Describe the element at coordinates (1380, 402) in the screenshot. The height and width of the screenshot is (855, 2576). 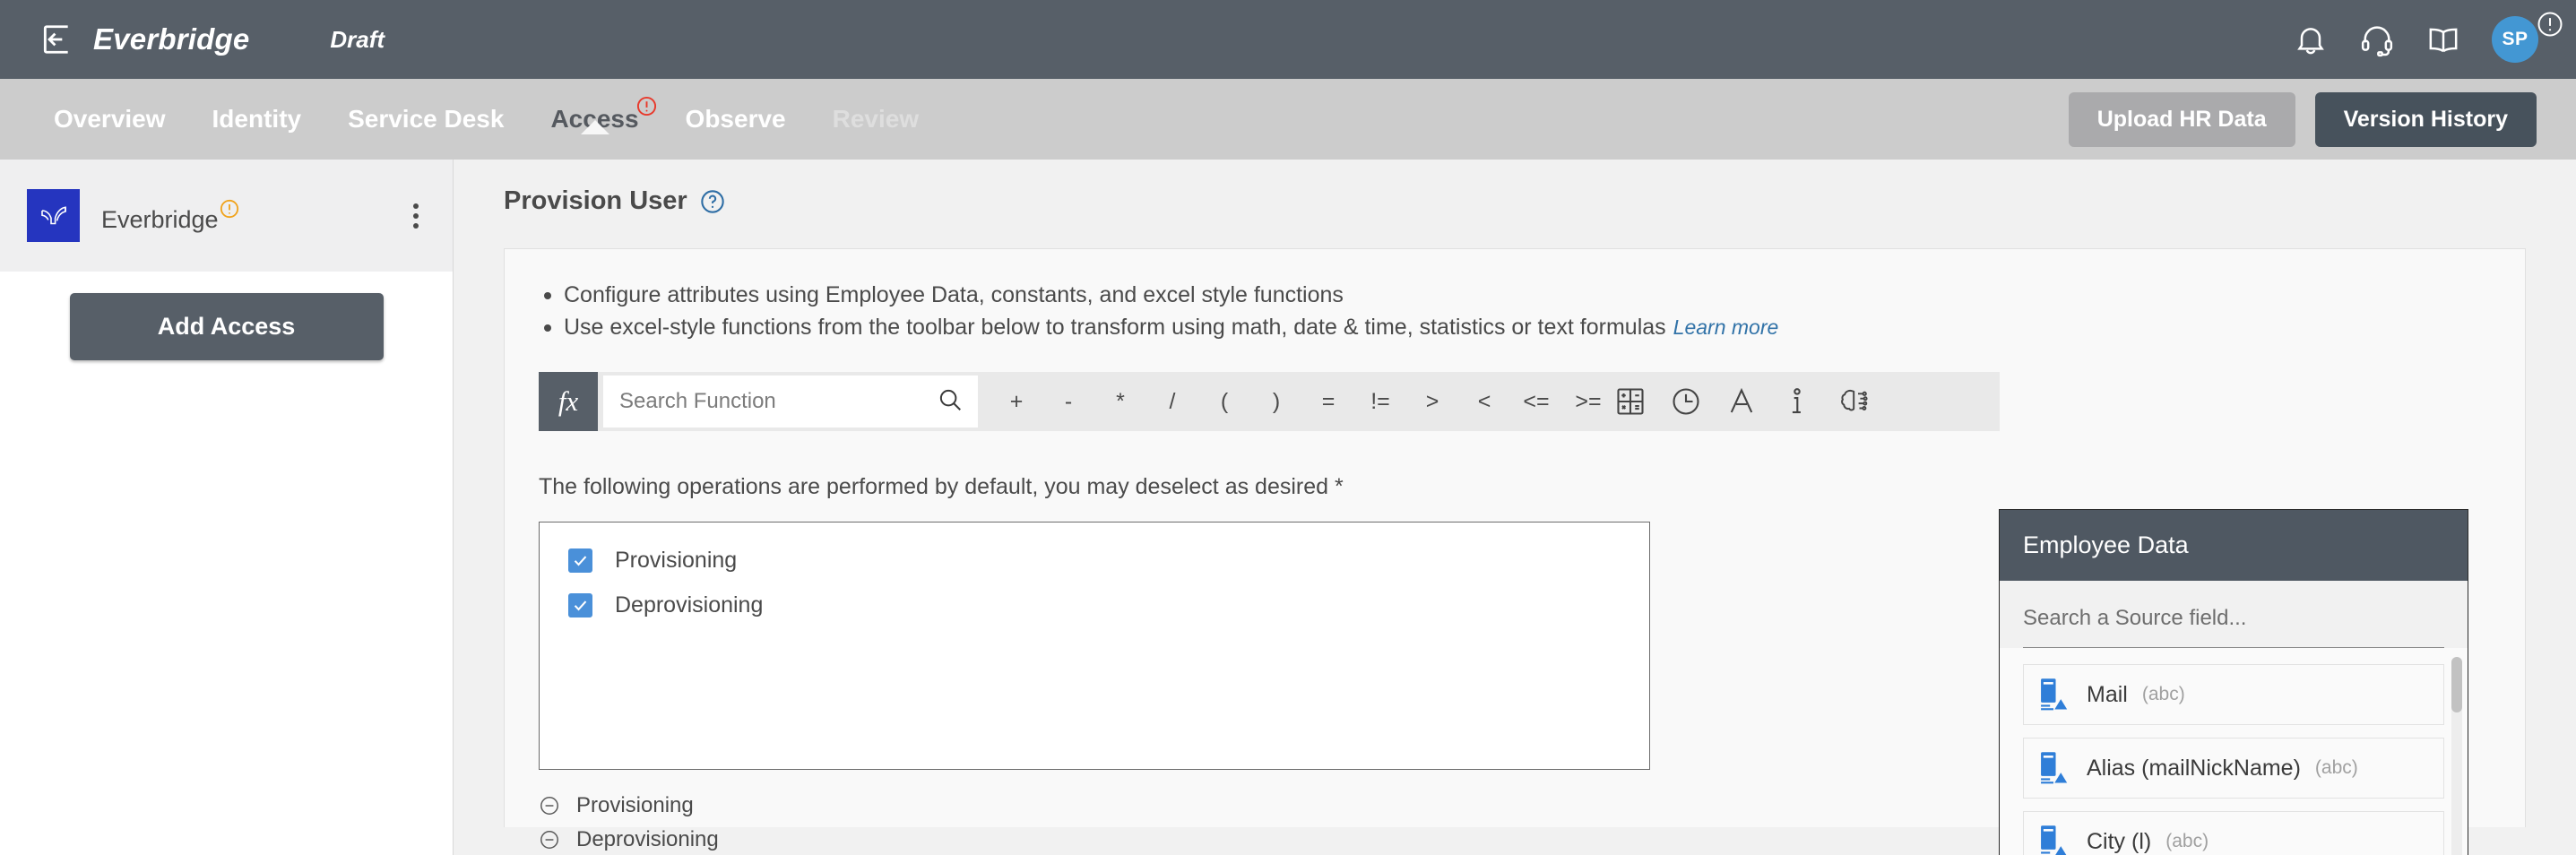
I see `operator-not-equals: !=` at that location.